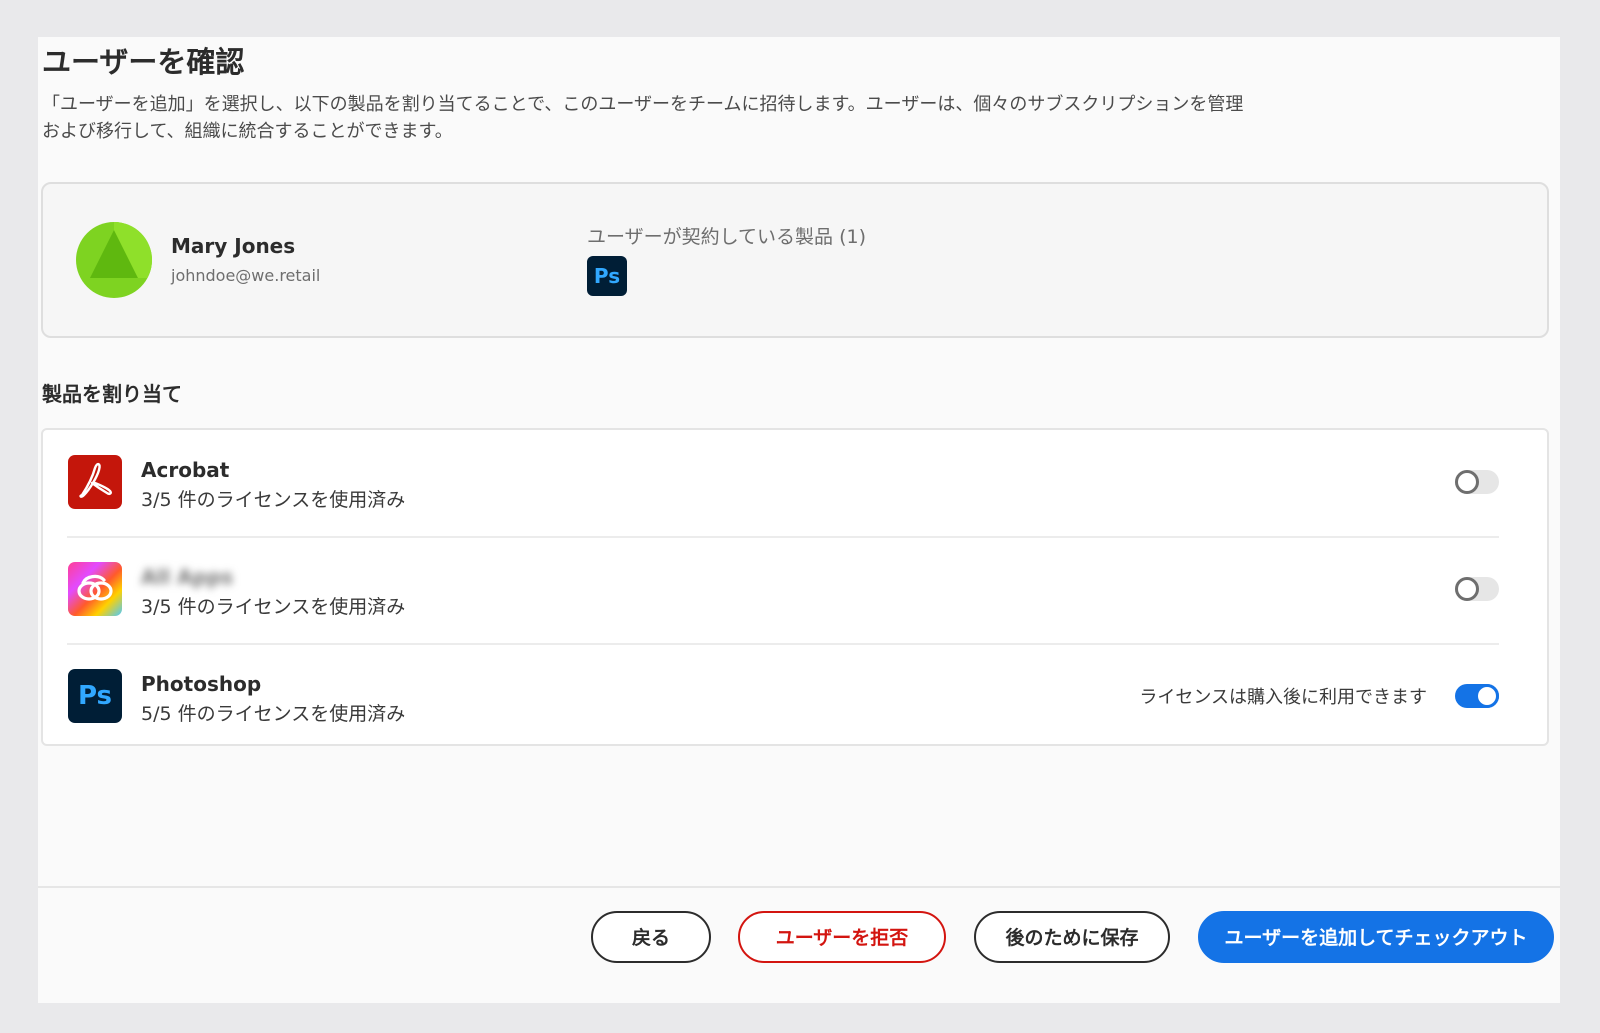 This screenshot has height=1033, width=1600. What do you see at coordinates (185, 470) in the screenshot?
I see `product-name: Acrobat` at bounding box center [185, 470].